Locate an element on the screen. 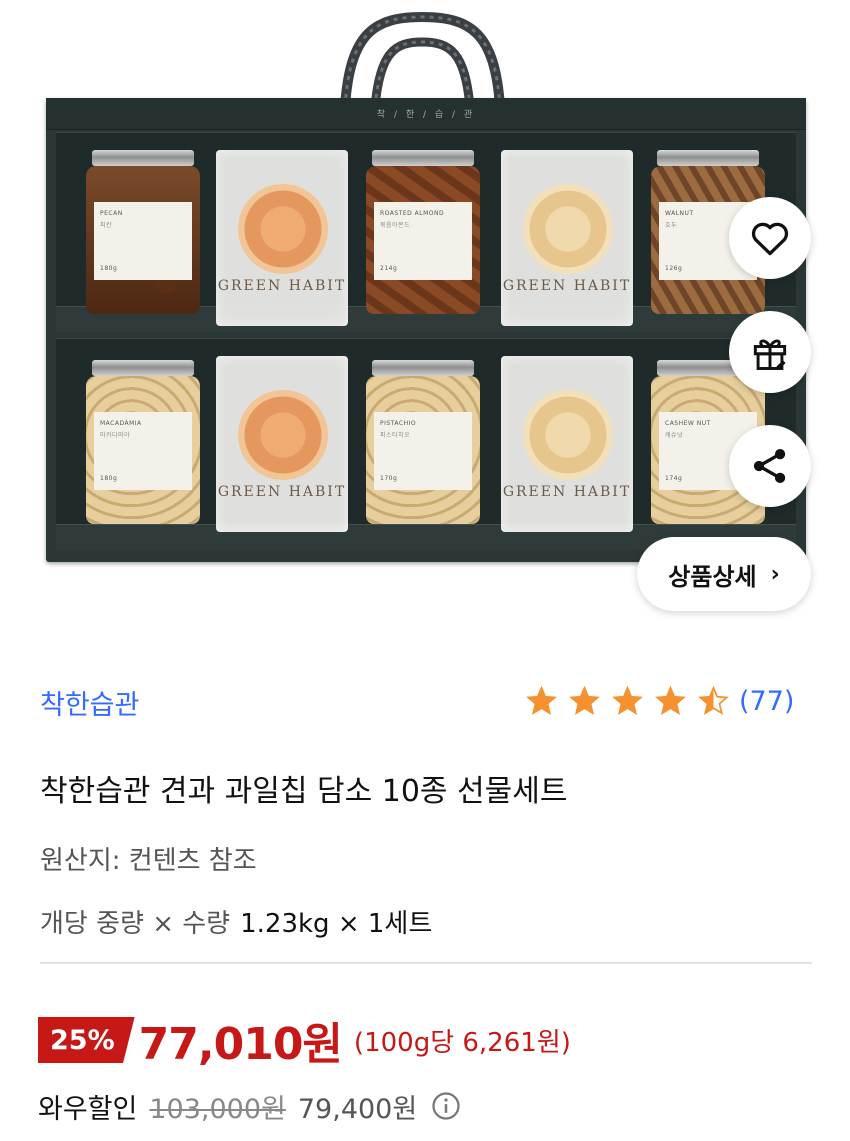 This screenshot has height=1141, width=850. wishlist-button is located at coordinates (770, 238).